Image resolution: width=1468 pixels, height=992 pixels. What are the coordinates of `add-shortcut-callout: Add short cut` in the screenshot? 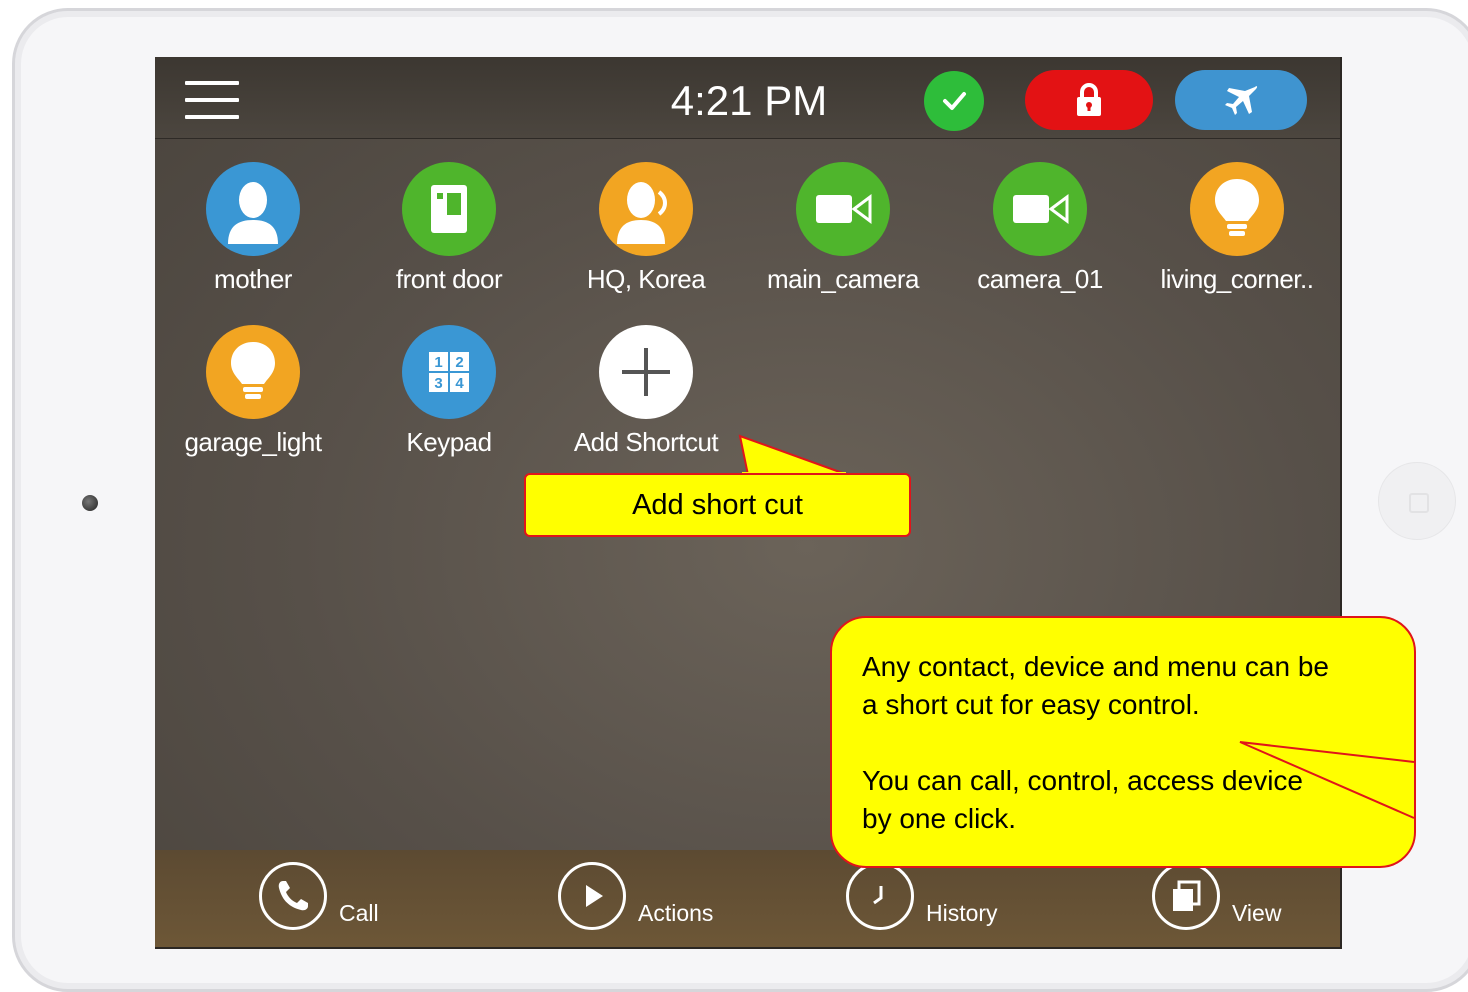 It's located at (717, 505).